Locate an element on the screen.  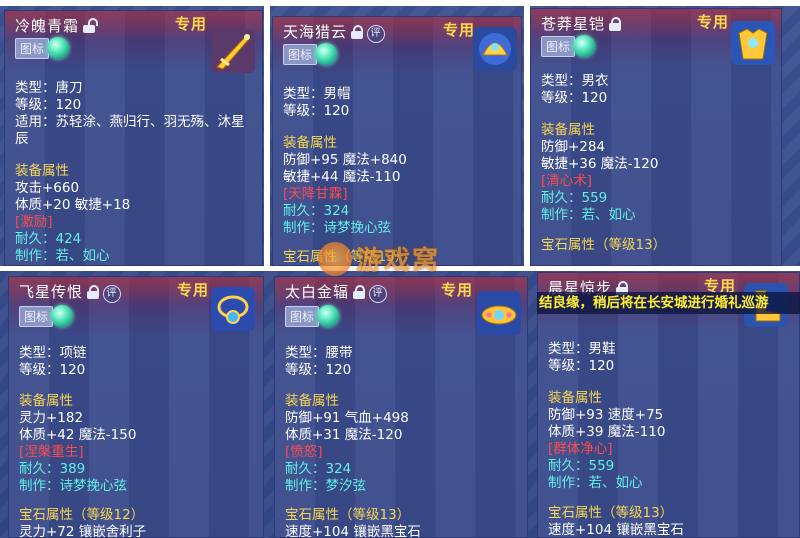
attr-line: 灵力+182 is located at coordinates (51, 418).